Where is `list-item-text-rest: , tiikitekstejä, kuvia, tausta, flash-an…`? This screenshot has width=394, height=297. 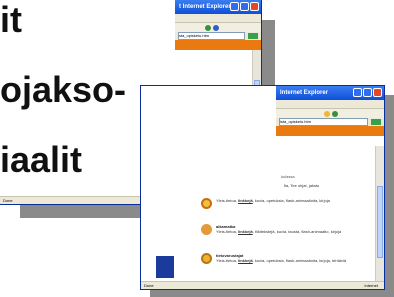 list-item-text-rest: , tiikitekstejä, kuvia, tausta, flash-an… is located at coordinates (297, 231).